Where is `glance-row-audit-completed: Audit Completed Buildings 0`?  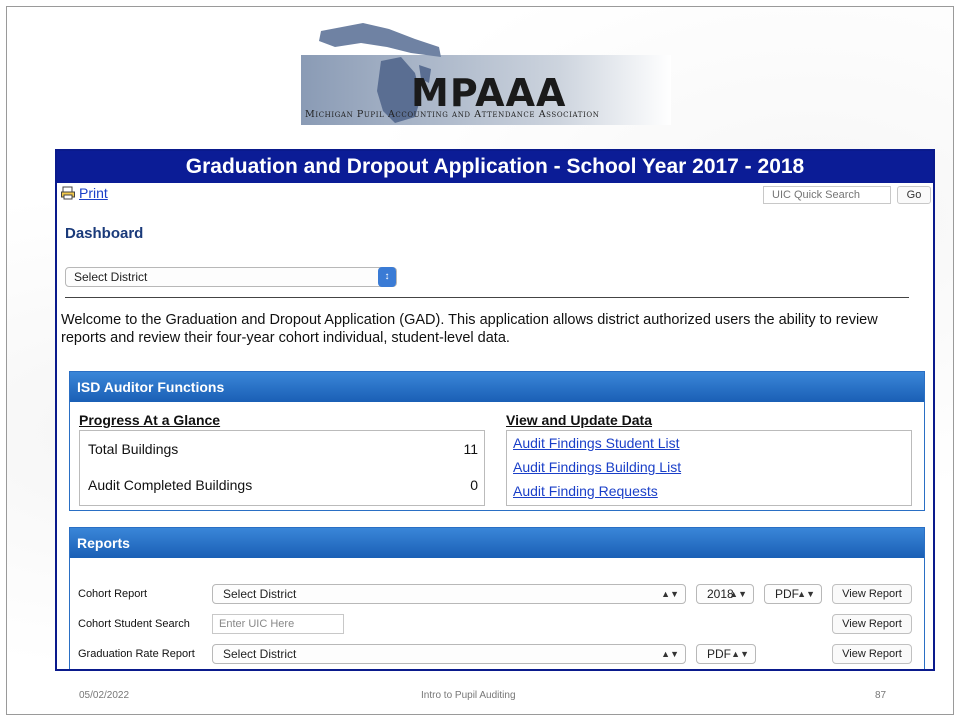
glance-row-audit-completed: Audit Completed Buildings 0 is located at coordinates (283, 485).